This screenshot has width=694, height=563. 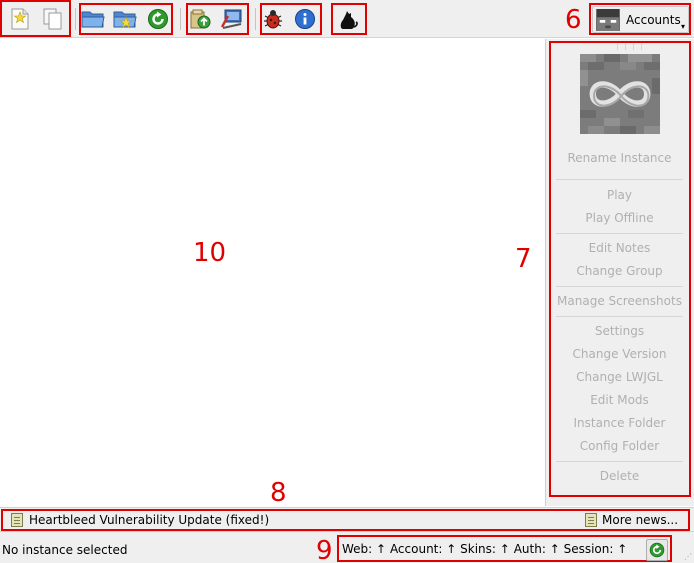 I want to click on selection-status: No instance selected, so click(x=65, y=550).